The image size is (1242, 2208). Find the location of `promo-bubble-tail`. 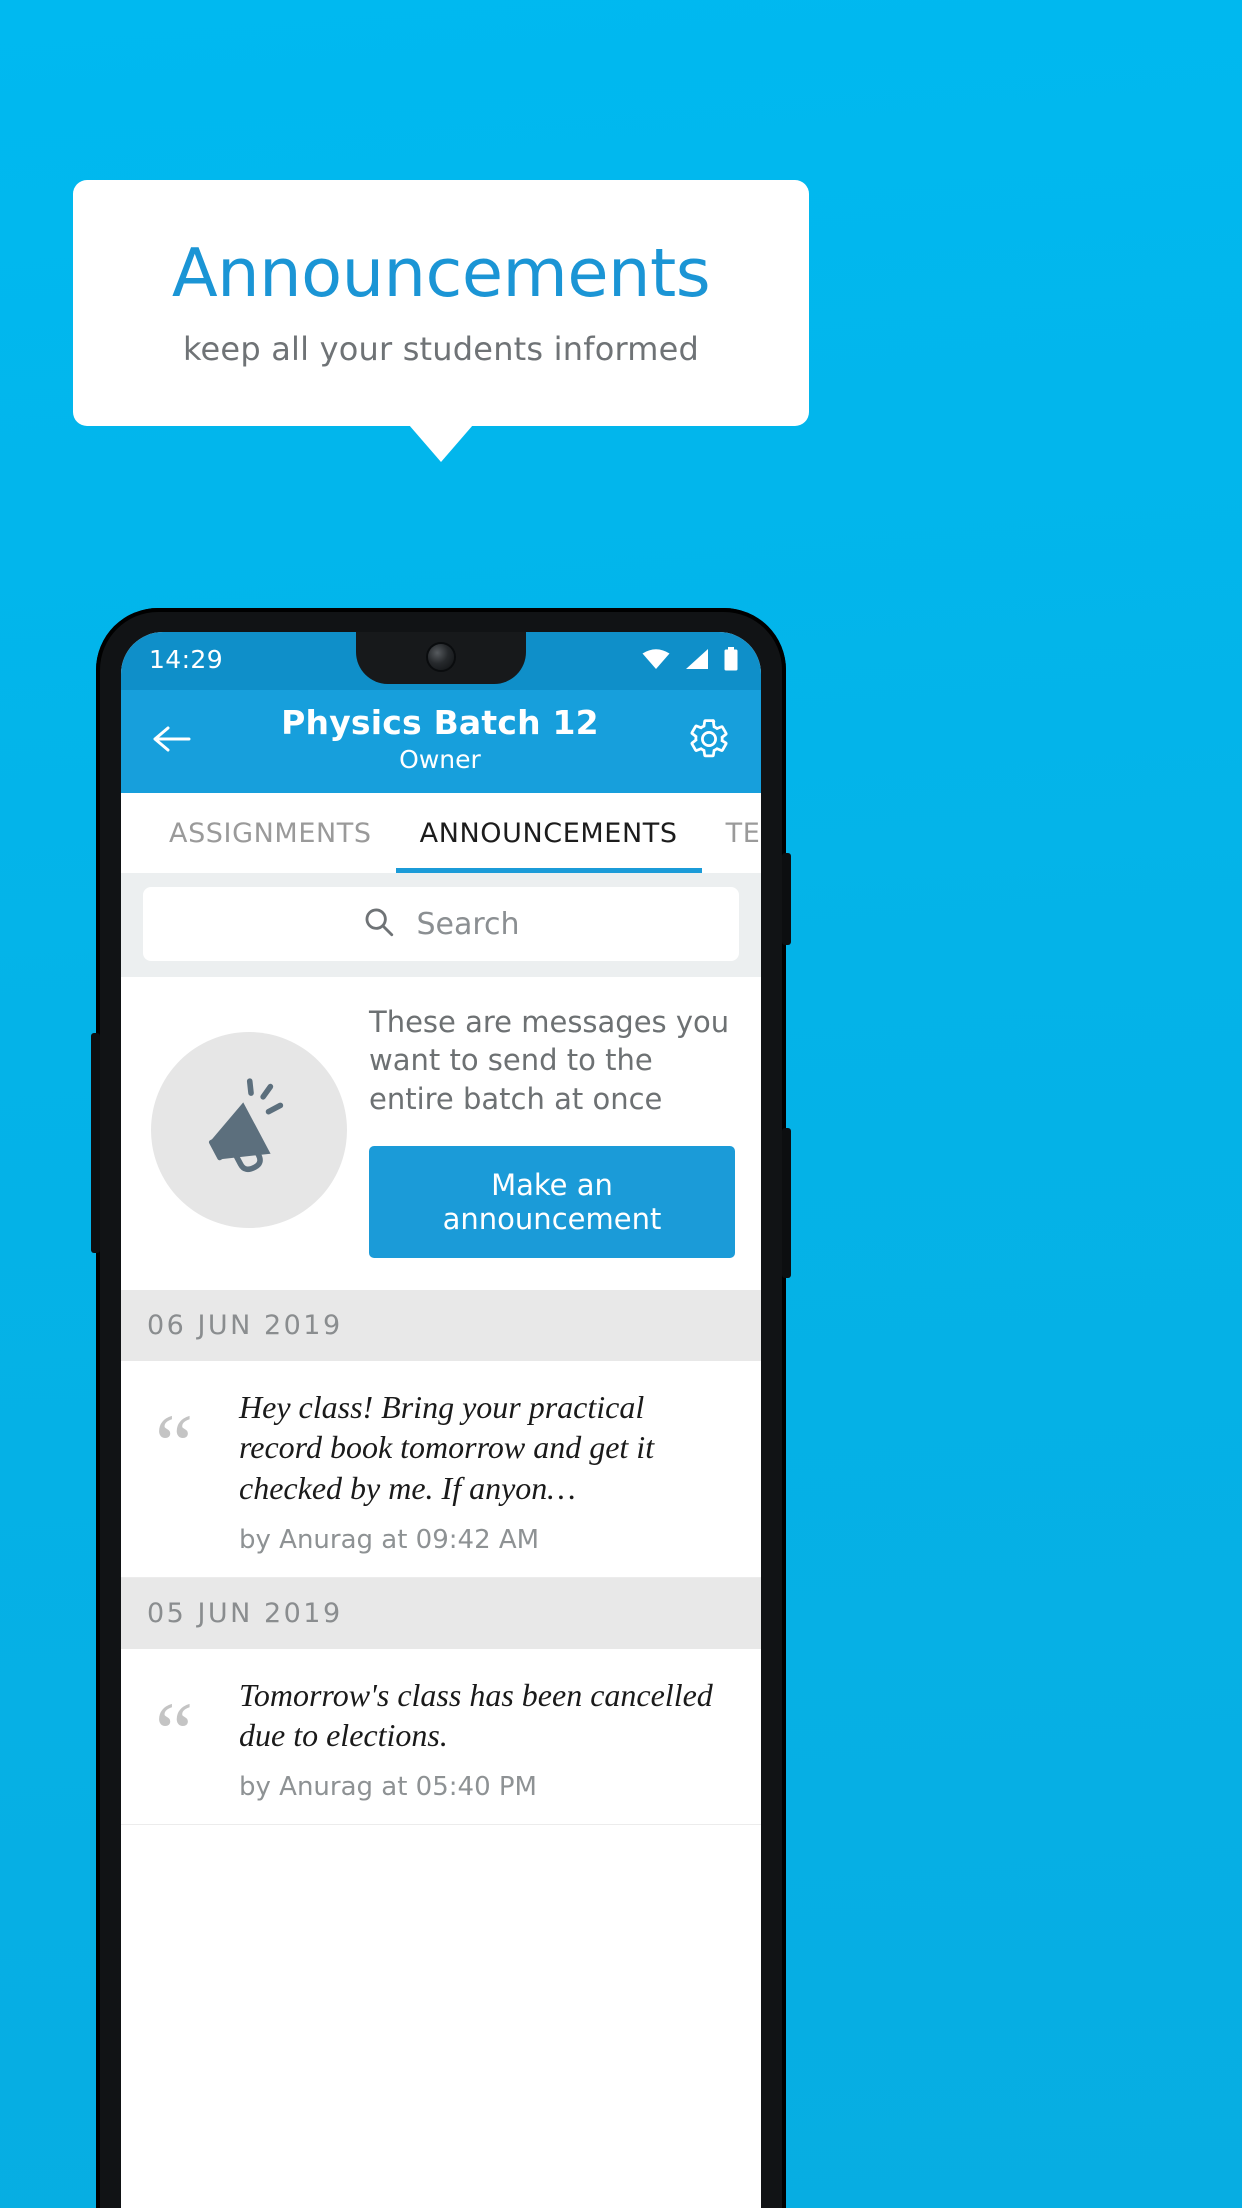

promo-bubble-tail is located at coordinates (441, 443).